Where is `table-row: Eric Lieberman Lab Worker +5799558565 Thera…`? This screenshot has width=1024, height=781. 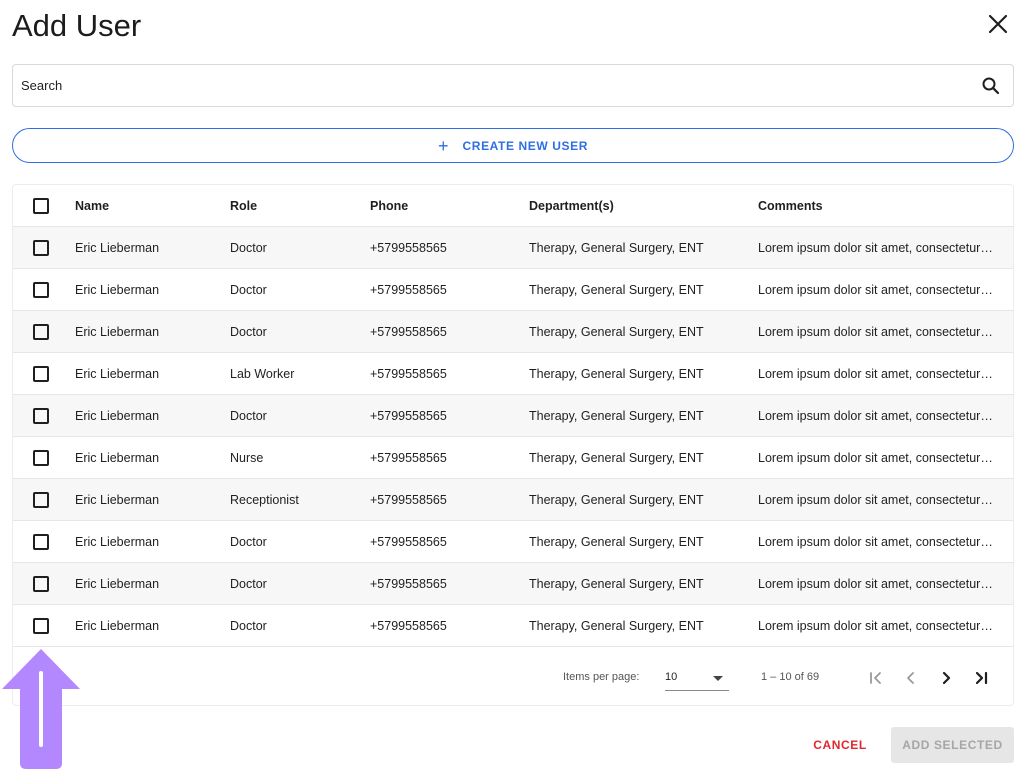
table-row: Eric Lieberman Lab Worker +5799558565 Thera… is located at coordinates (513, 374).